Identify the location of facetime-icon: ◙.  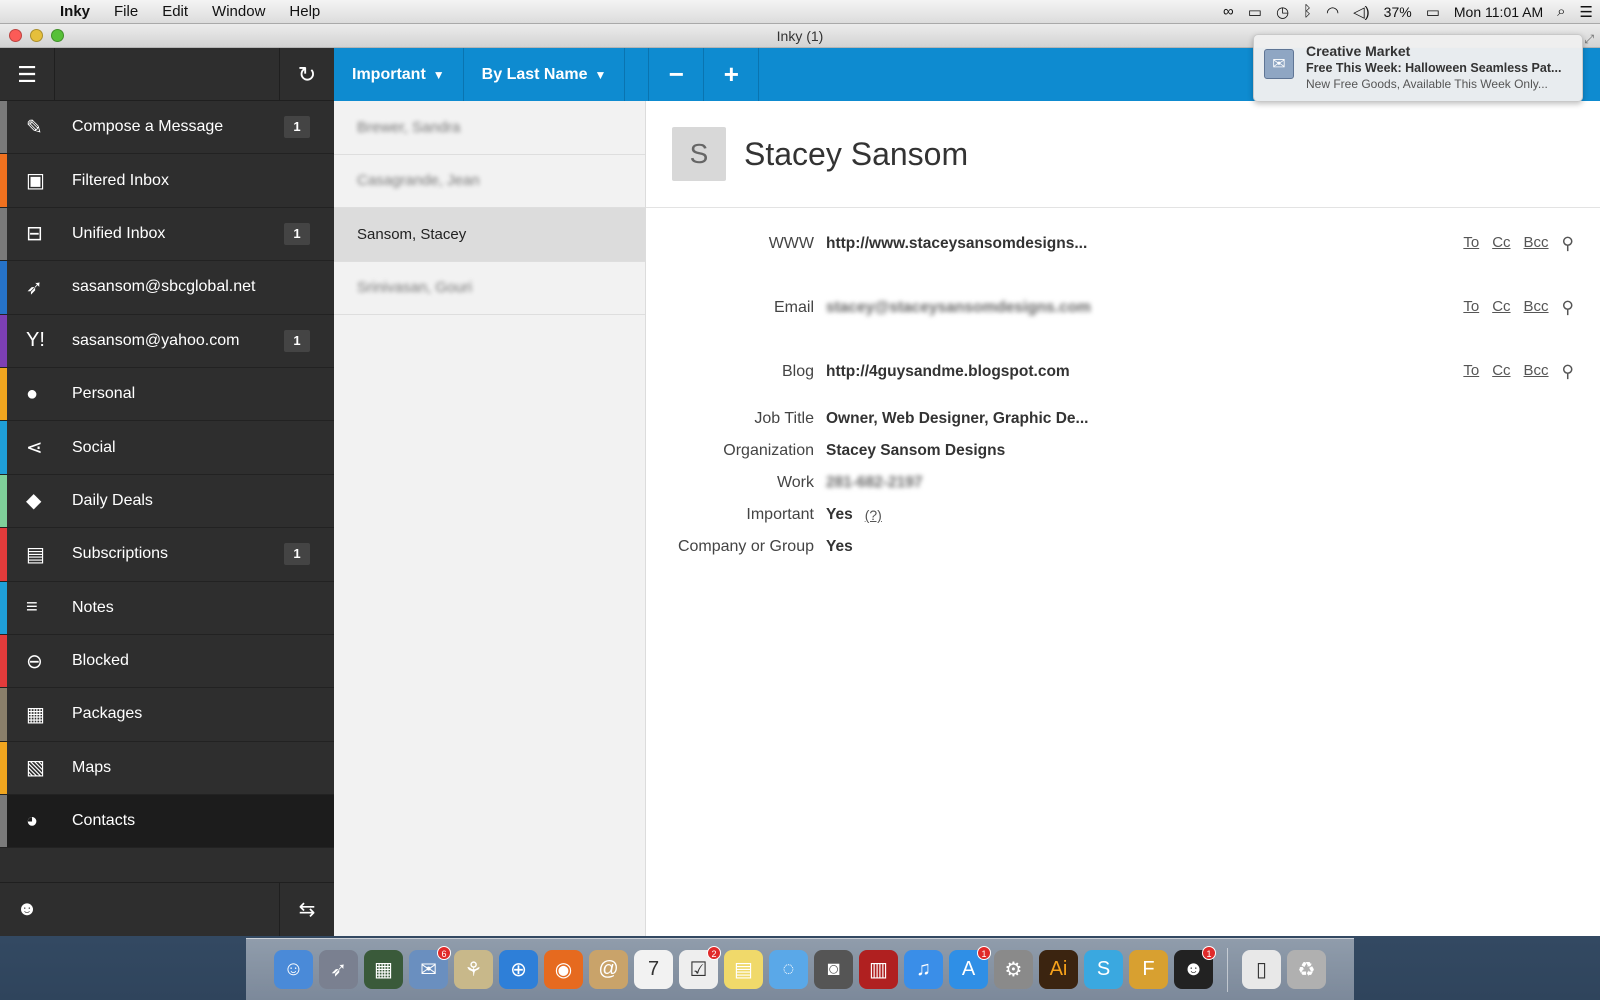
(833, 969).